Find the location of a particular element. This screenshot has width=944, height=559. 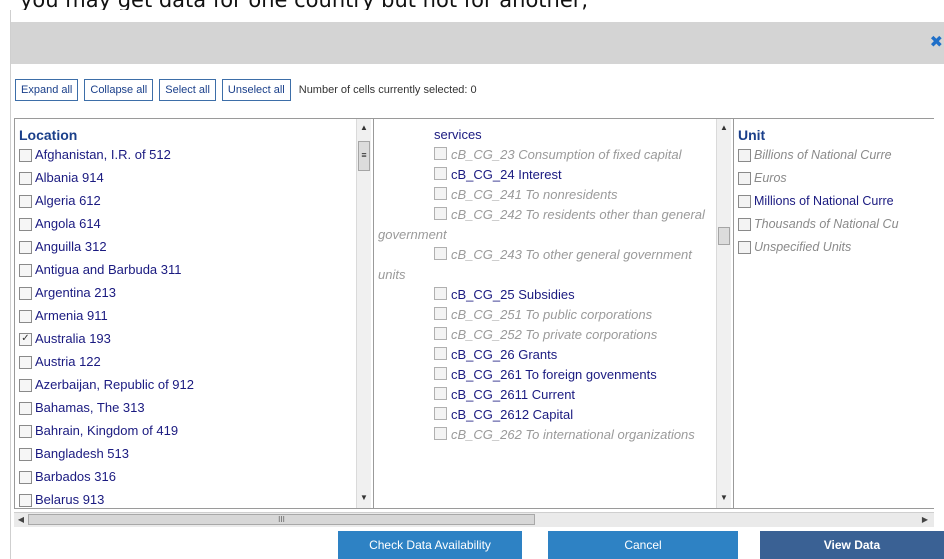

select-all-button: Select all is located at coordinates (187, 90).